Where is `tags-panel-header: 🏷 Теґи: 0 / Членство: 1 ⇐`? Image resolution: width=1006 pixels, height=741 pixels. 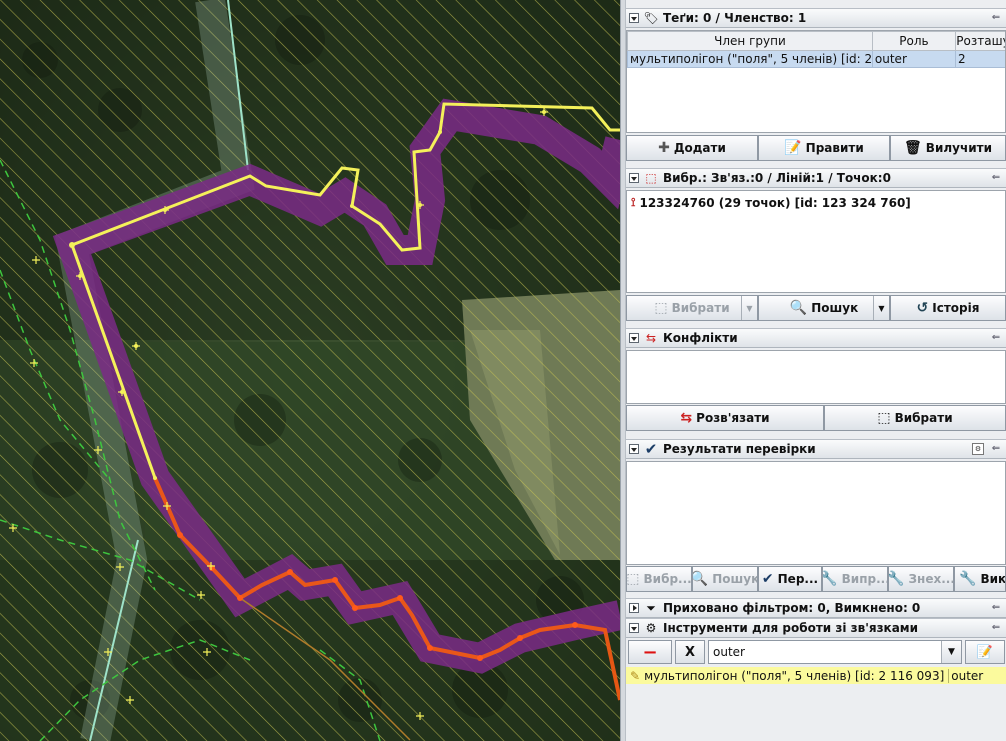 tags-panel-header: 🏷 Теґи: 0 / Членство: 1 ⇐ is located at coordinates (816, 18).